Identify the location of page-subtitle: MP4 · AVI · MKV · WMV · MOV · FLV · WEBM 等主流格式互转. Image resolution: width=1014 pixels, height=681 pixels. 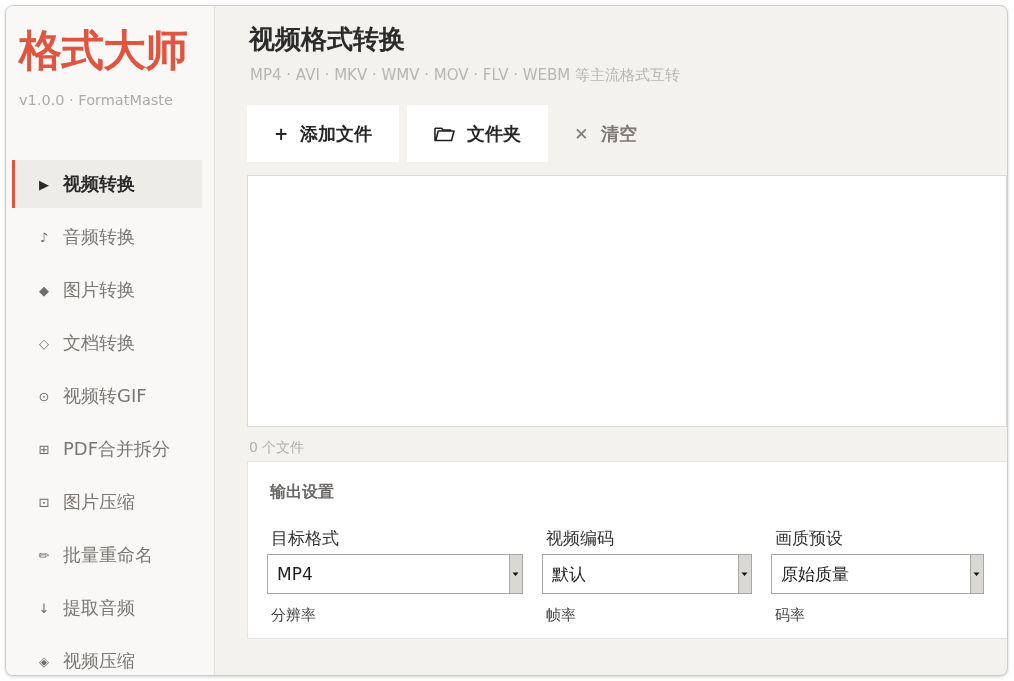
(466, 75).